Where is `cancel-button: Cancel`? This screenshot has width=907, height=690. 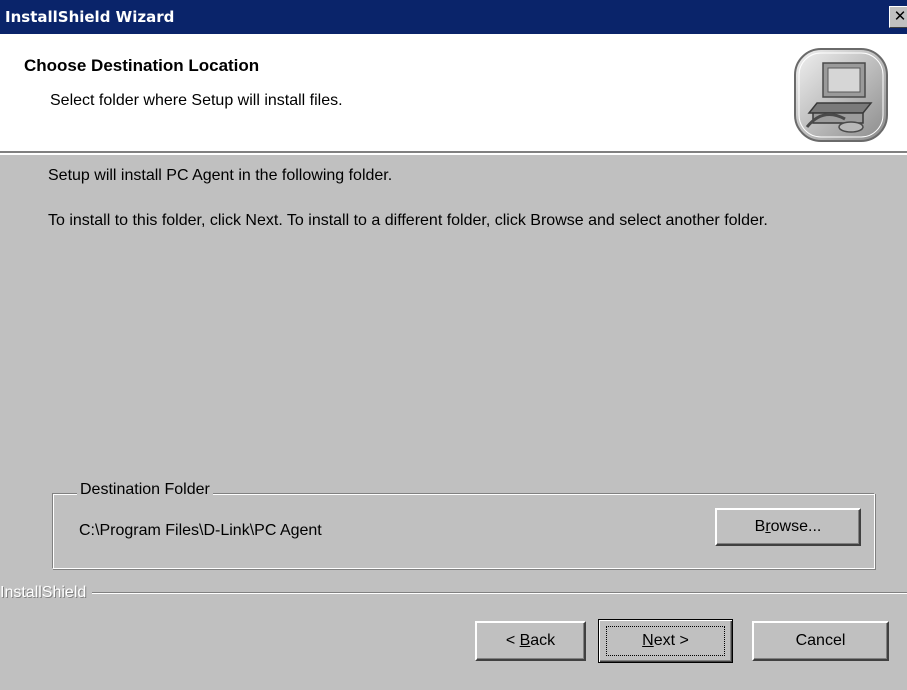 cancel-button: Cancel is located at coordinates (820, 641).